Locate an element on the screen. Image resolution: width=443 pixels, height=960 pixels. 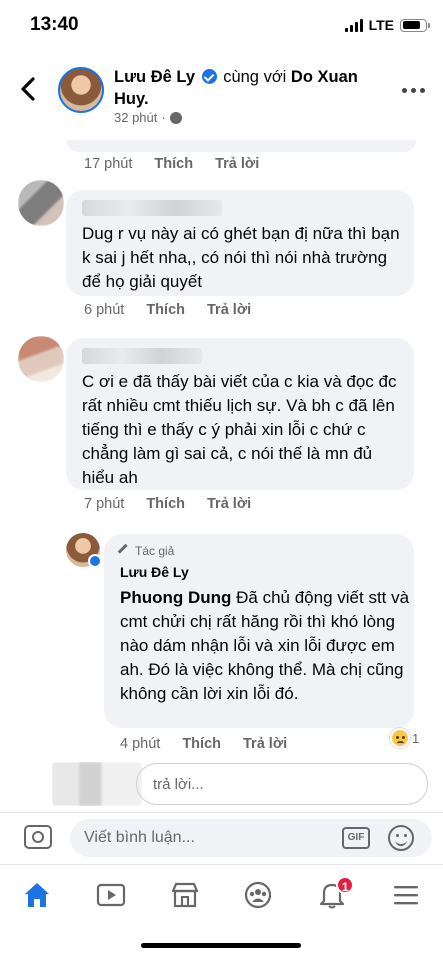
author-name: Lưu Đê Ly is located at coordinates (154, 77).